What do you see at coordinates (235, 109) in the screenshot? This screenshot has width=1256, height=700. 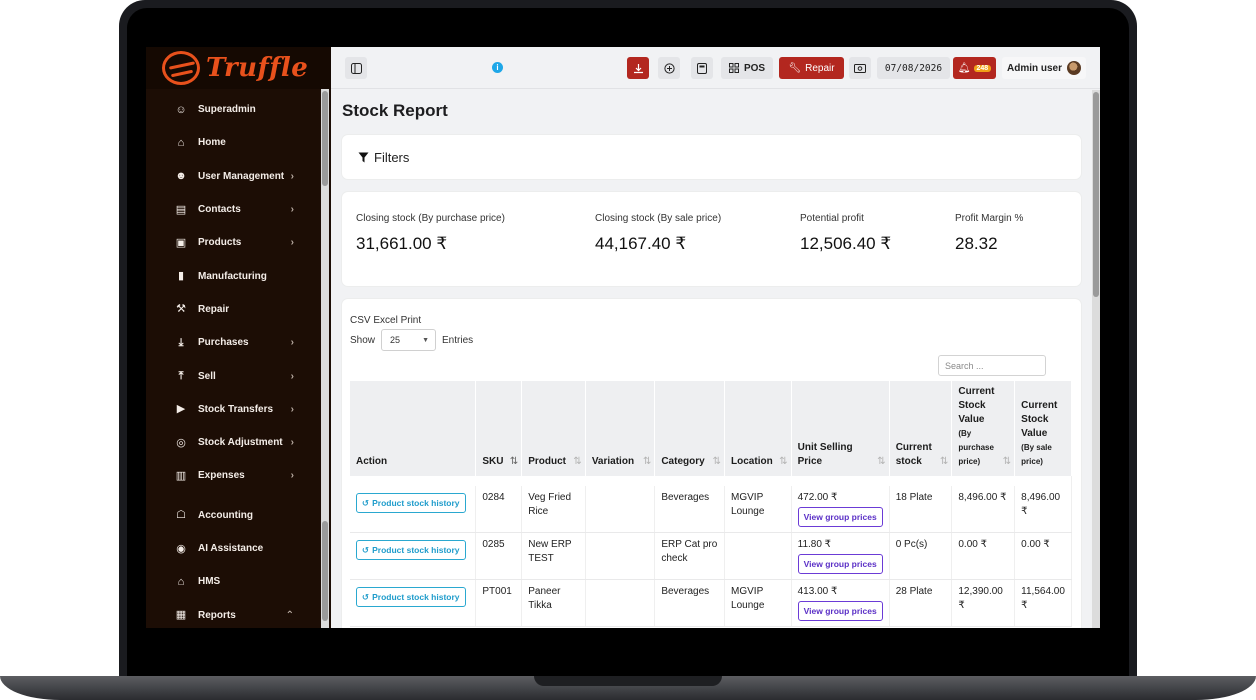 I see `sidebar-item-superadmin: ☺ Superadmin` at bounding box center [235, 109].